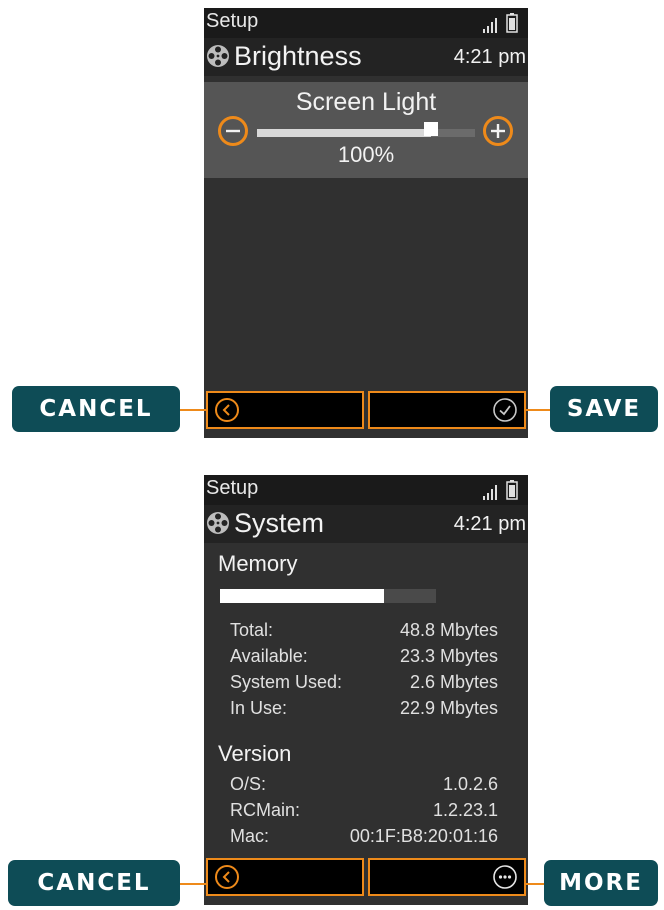  I want to click on more-dots-icon, so click(505, 877).